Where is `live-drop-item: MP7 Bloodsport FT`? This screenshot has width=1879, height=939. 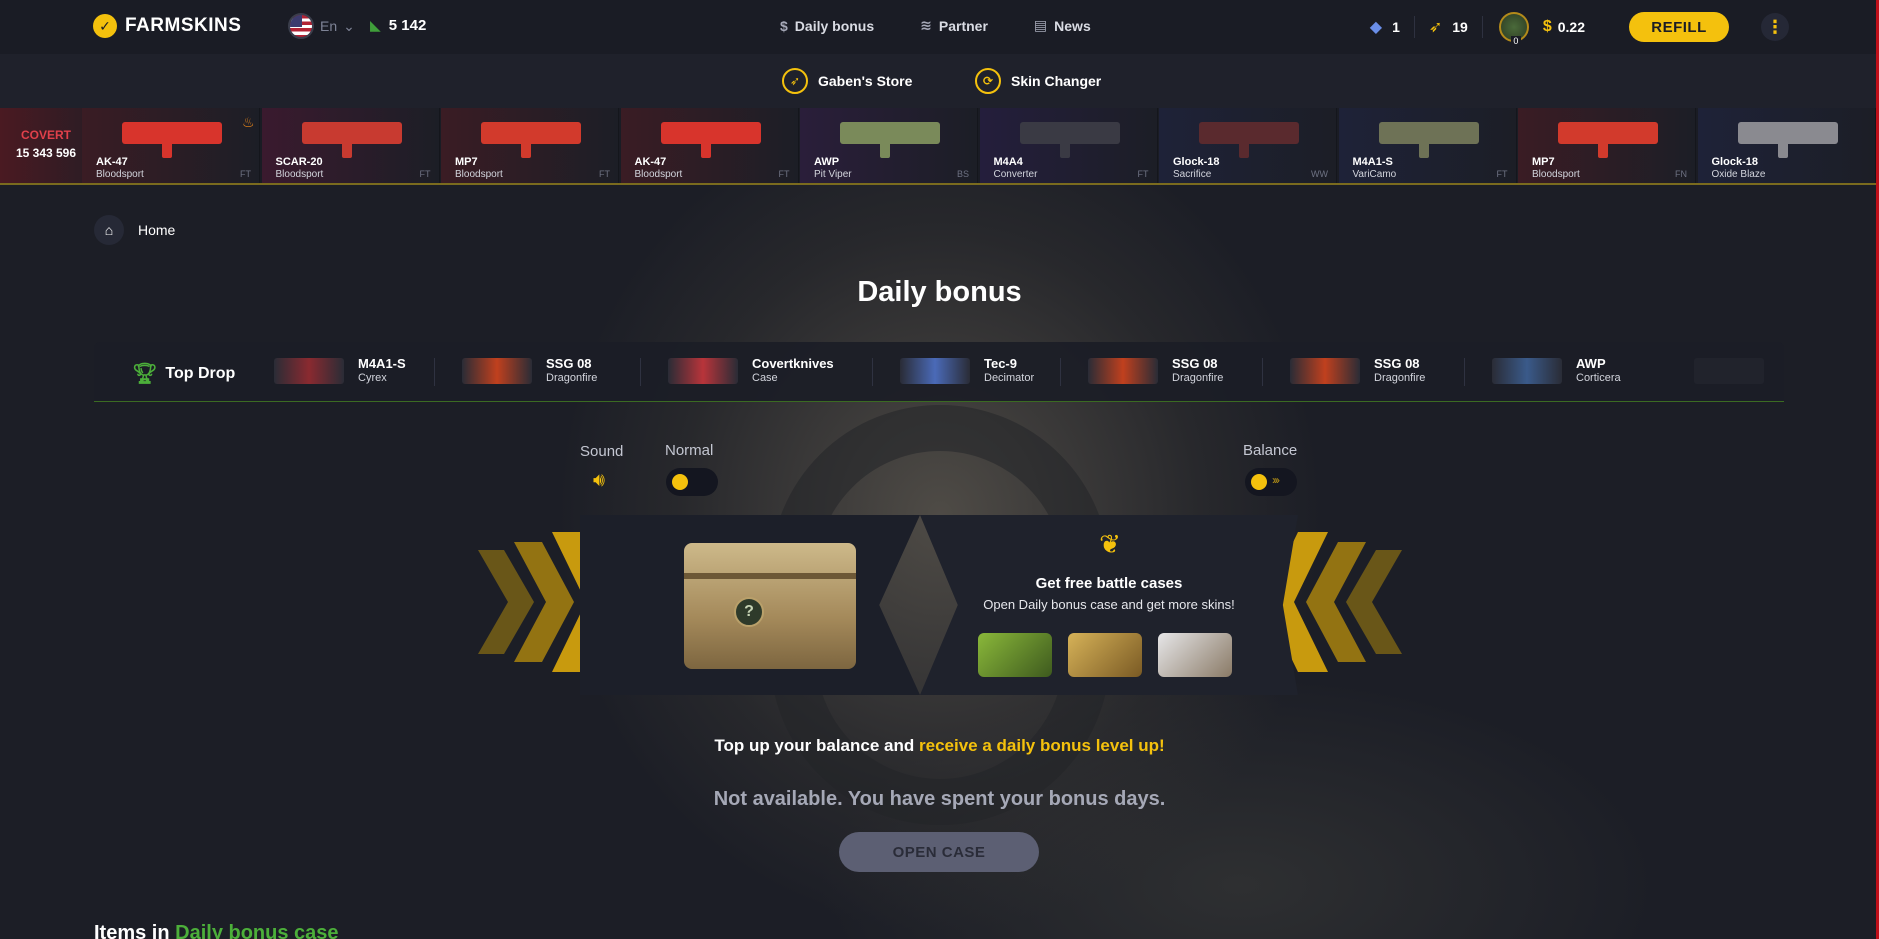 live-drop-item: MP7 Bloodsport FT is located at coordinates (530, 145).